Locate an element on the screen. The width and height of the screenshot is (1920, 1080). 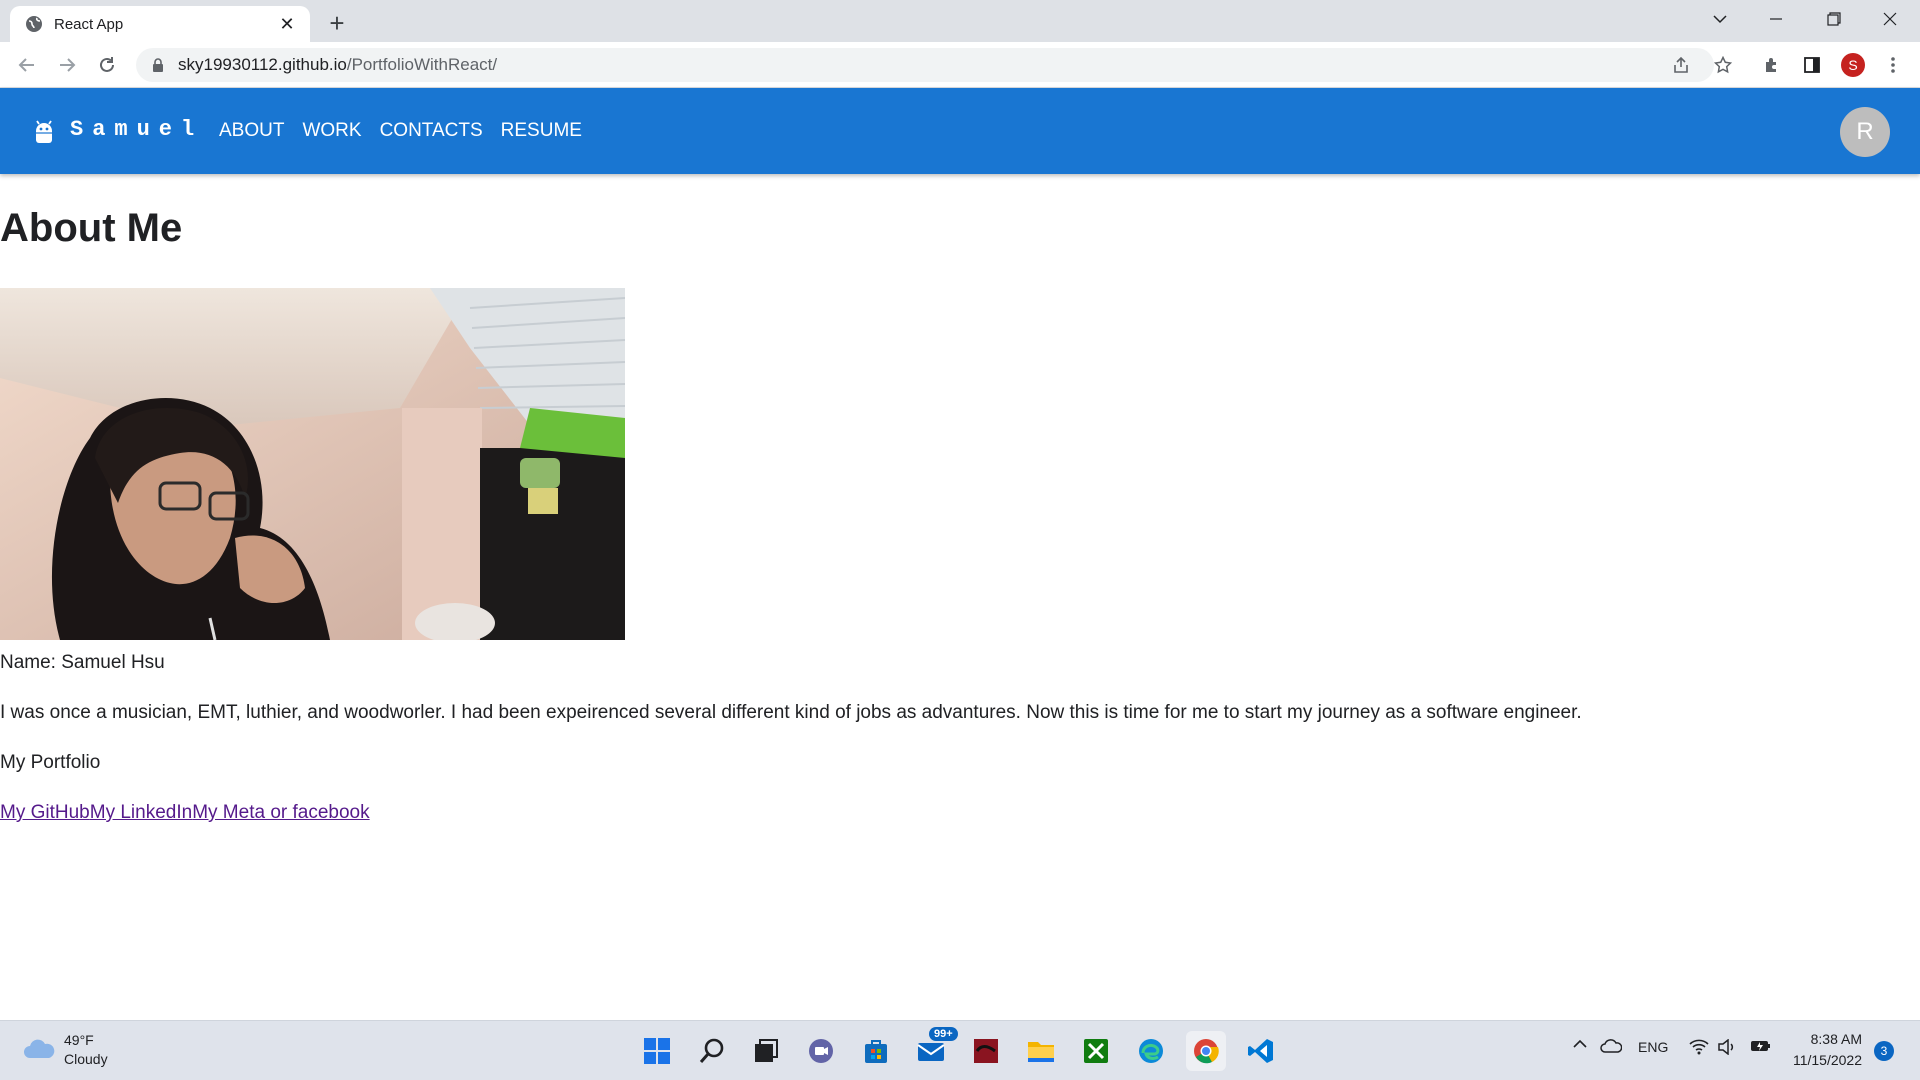
notification-badge: 3 is located at coordinates (1884, 1051).